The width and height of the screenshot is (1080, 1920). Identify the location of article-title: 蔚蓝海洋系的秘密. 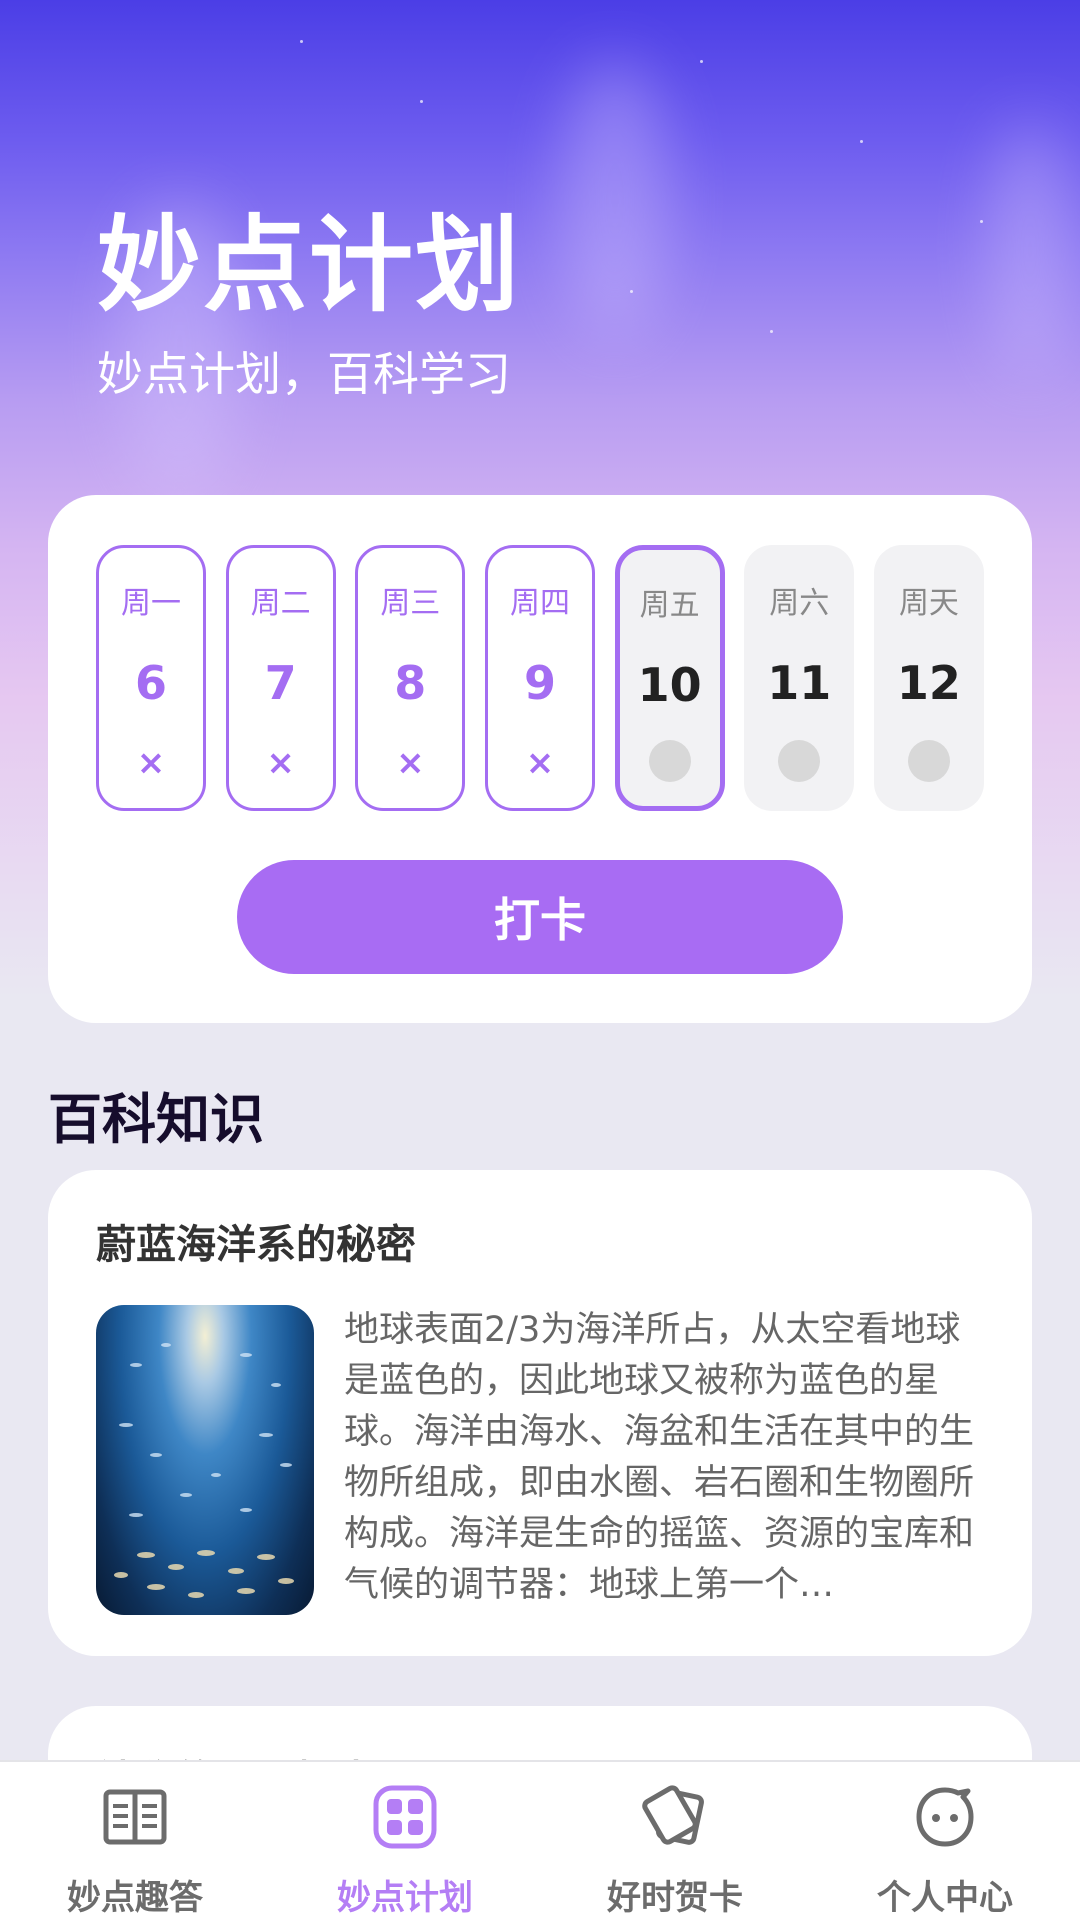
(256, 1245).